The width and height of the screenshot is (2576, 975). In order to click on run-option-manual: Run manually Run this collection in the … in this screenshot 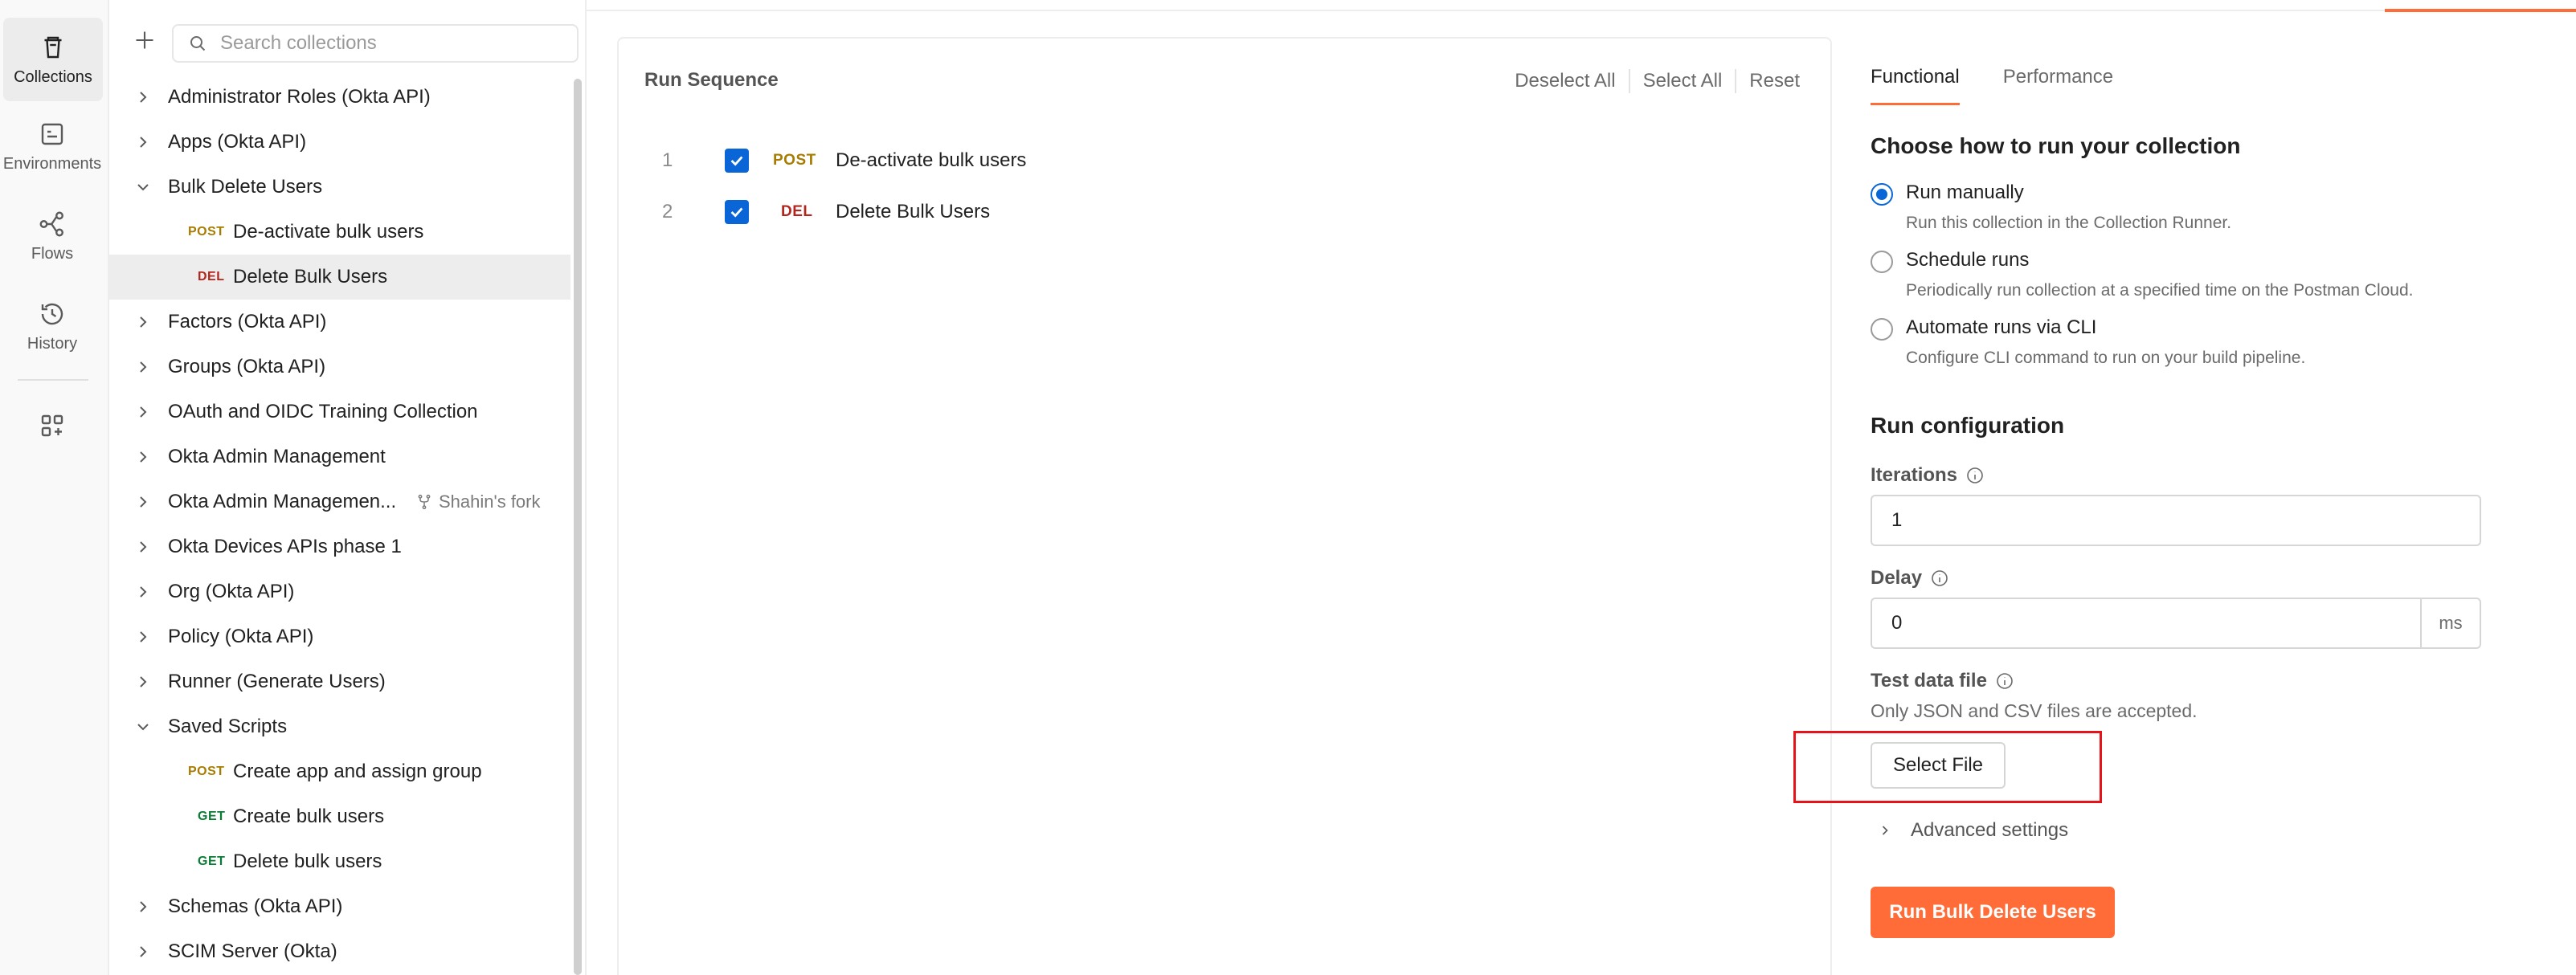, I will do `click(2217, 210)`.